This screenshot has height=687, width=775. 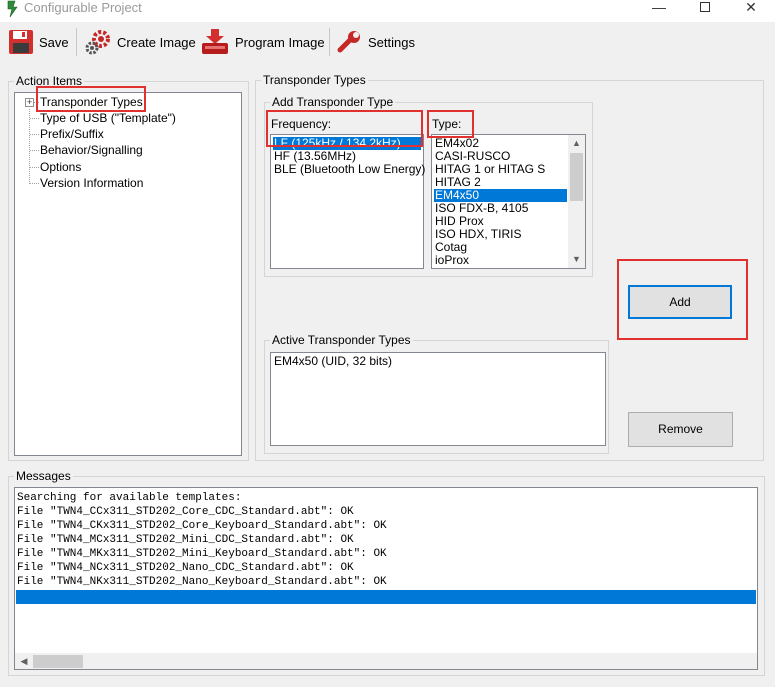 What do you see at coordinates (60, 168) in the screenshot?
I see `tree-item-options: Options` at bounding box center [60, 168].